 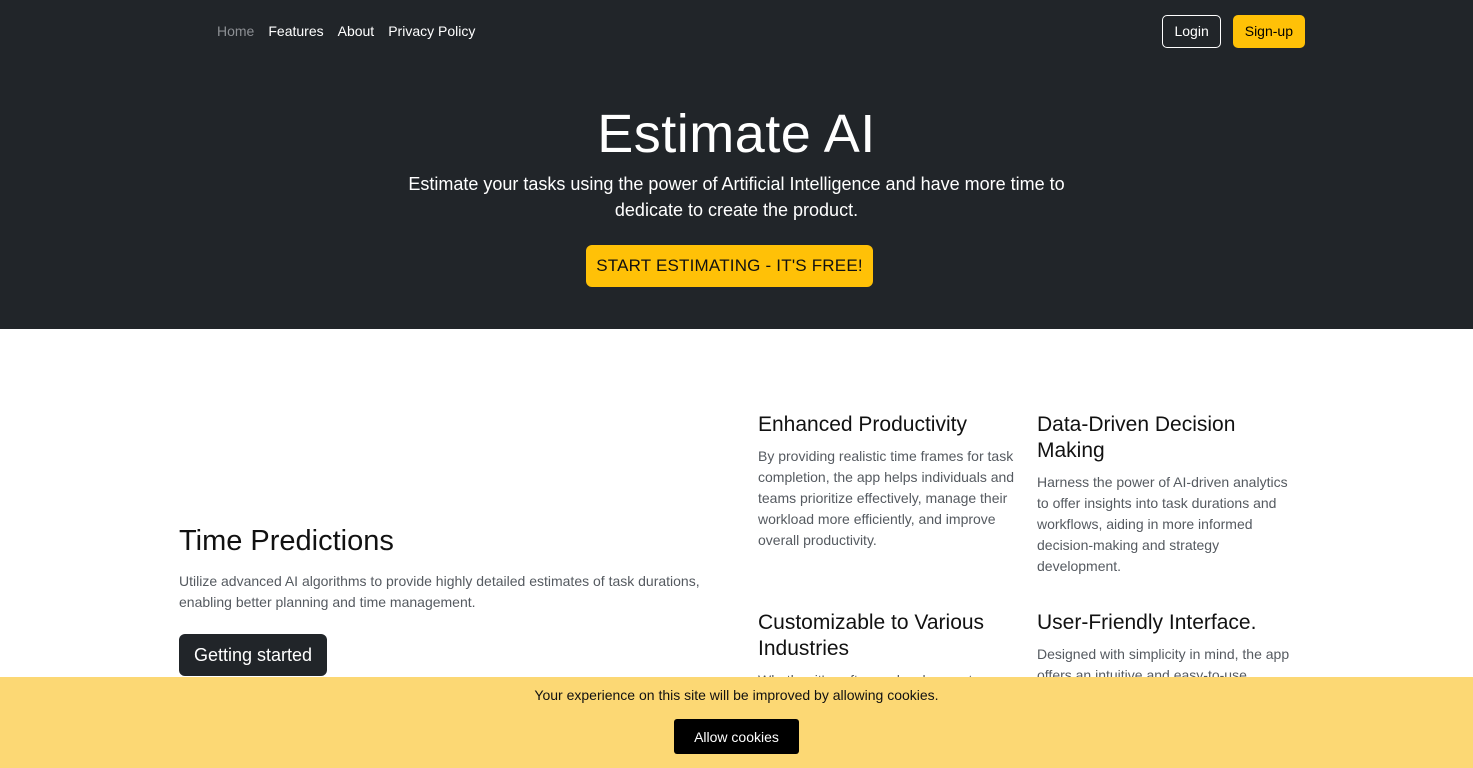 I want to click on allow-cookies-button: Allow cookies, so click(x=736, y=736).